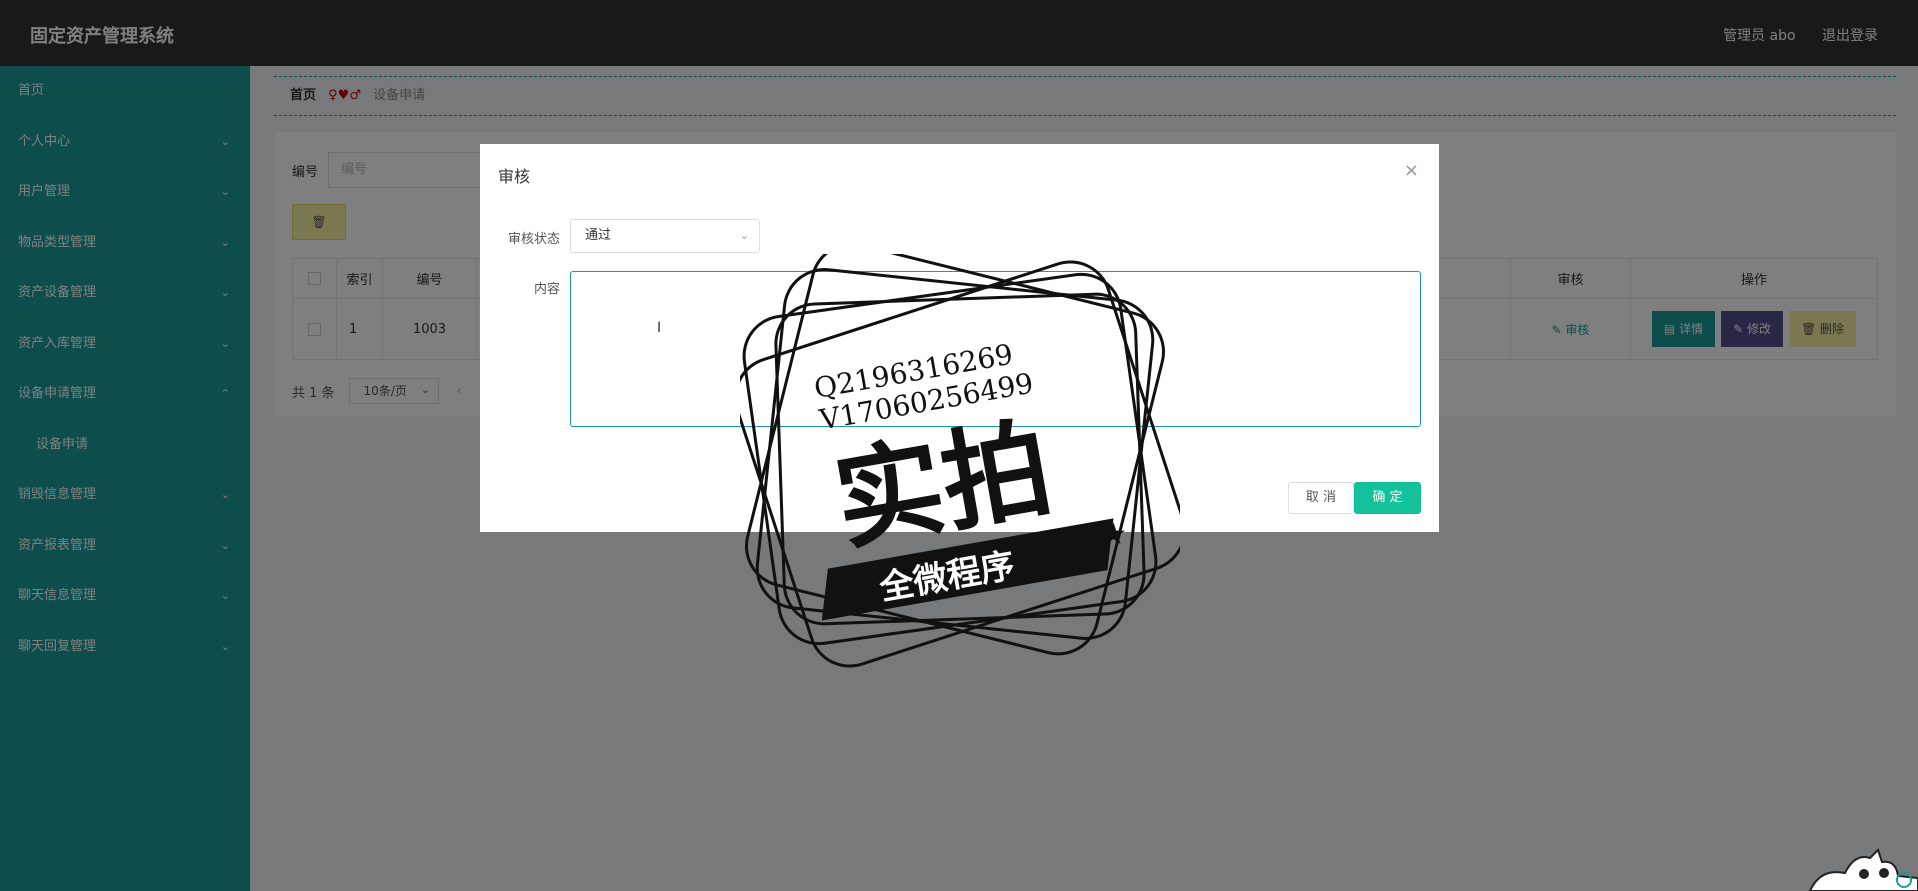 This screenshot has width=1918, height=891. Describe the element at coordinates (546, 289) in the screenshot. I see `content-label: 内容` at that location.